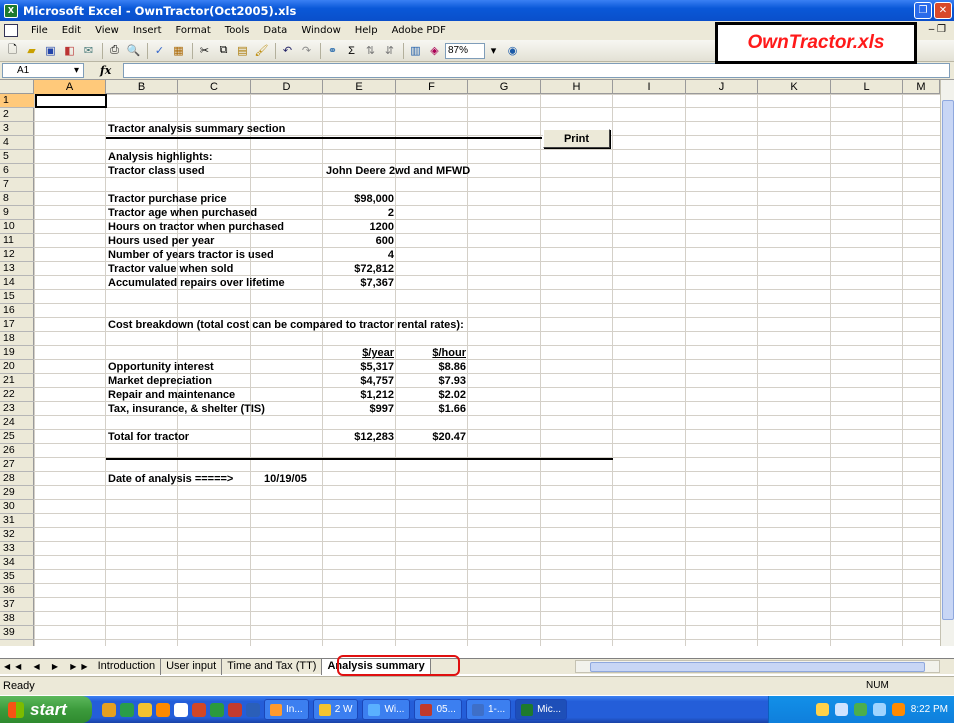  What do you see at coordinates (17, 311) in the screenshot?
I see `row-header: 16` at bounding box center [17, 311].